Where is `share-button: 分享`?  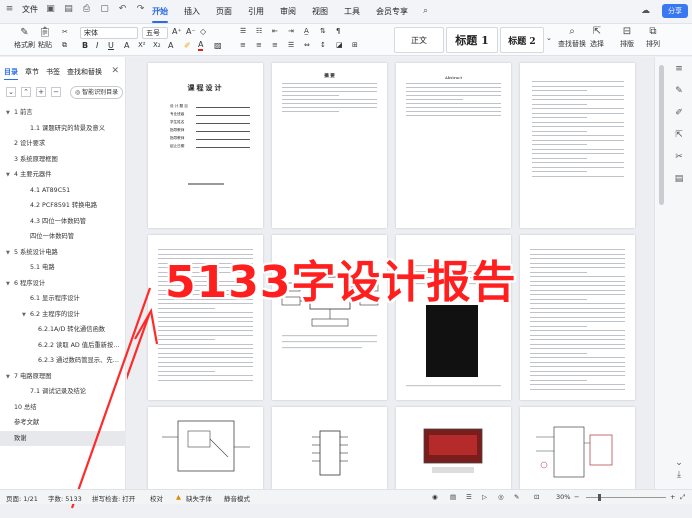
share-button: 分享 is located at coordinates (675, 11).